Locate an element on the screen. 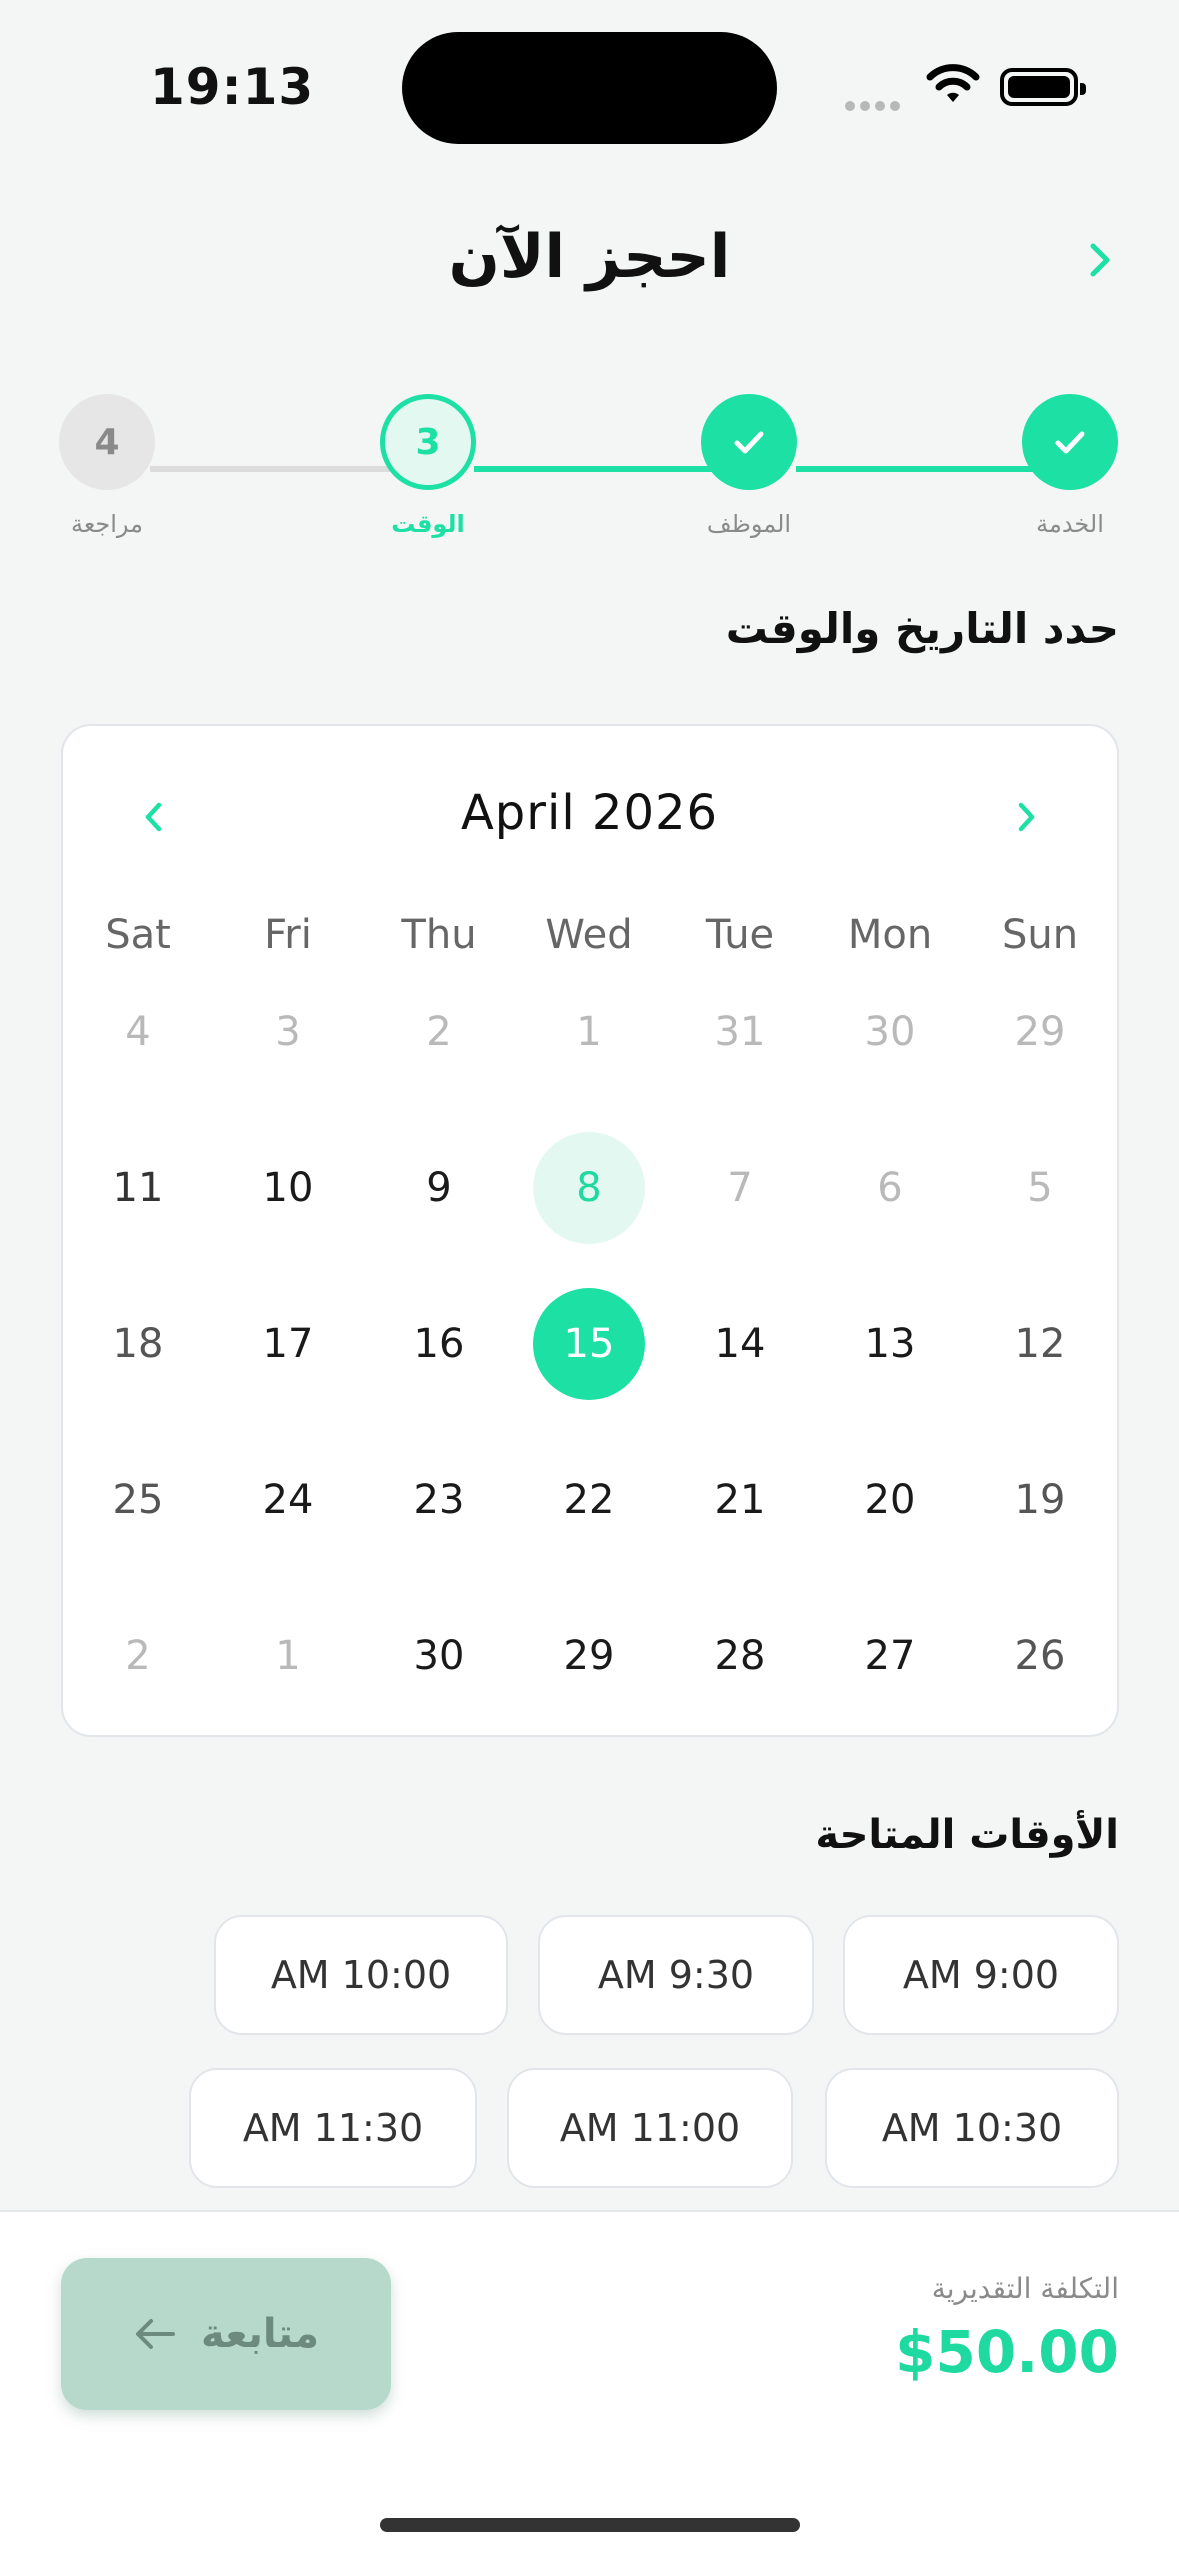 The width and height of the screenshot is (1179, 2556). home-indicator is located at coordinates (590, 2525).